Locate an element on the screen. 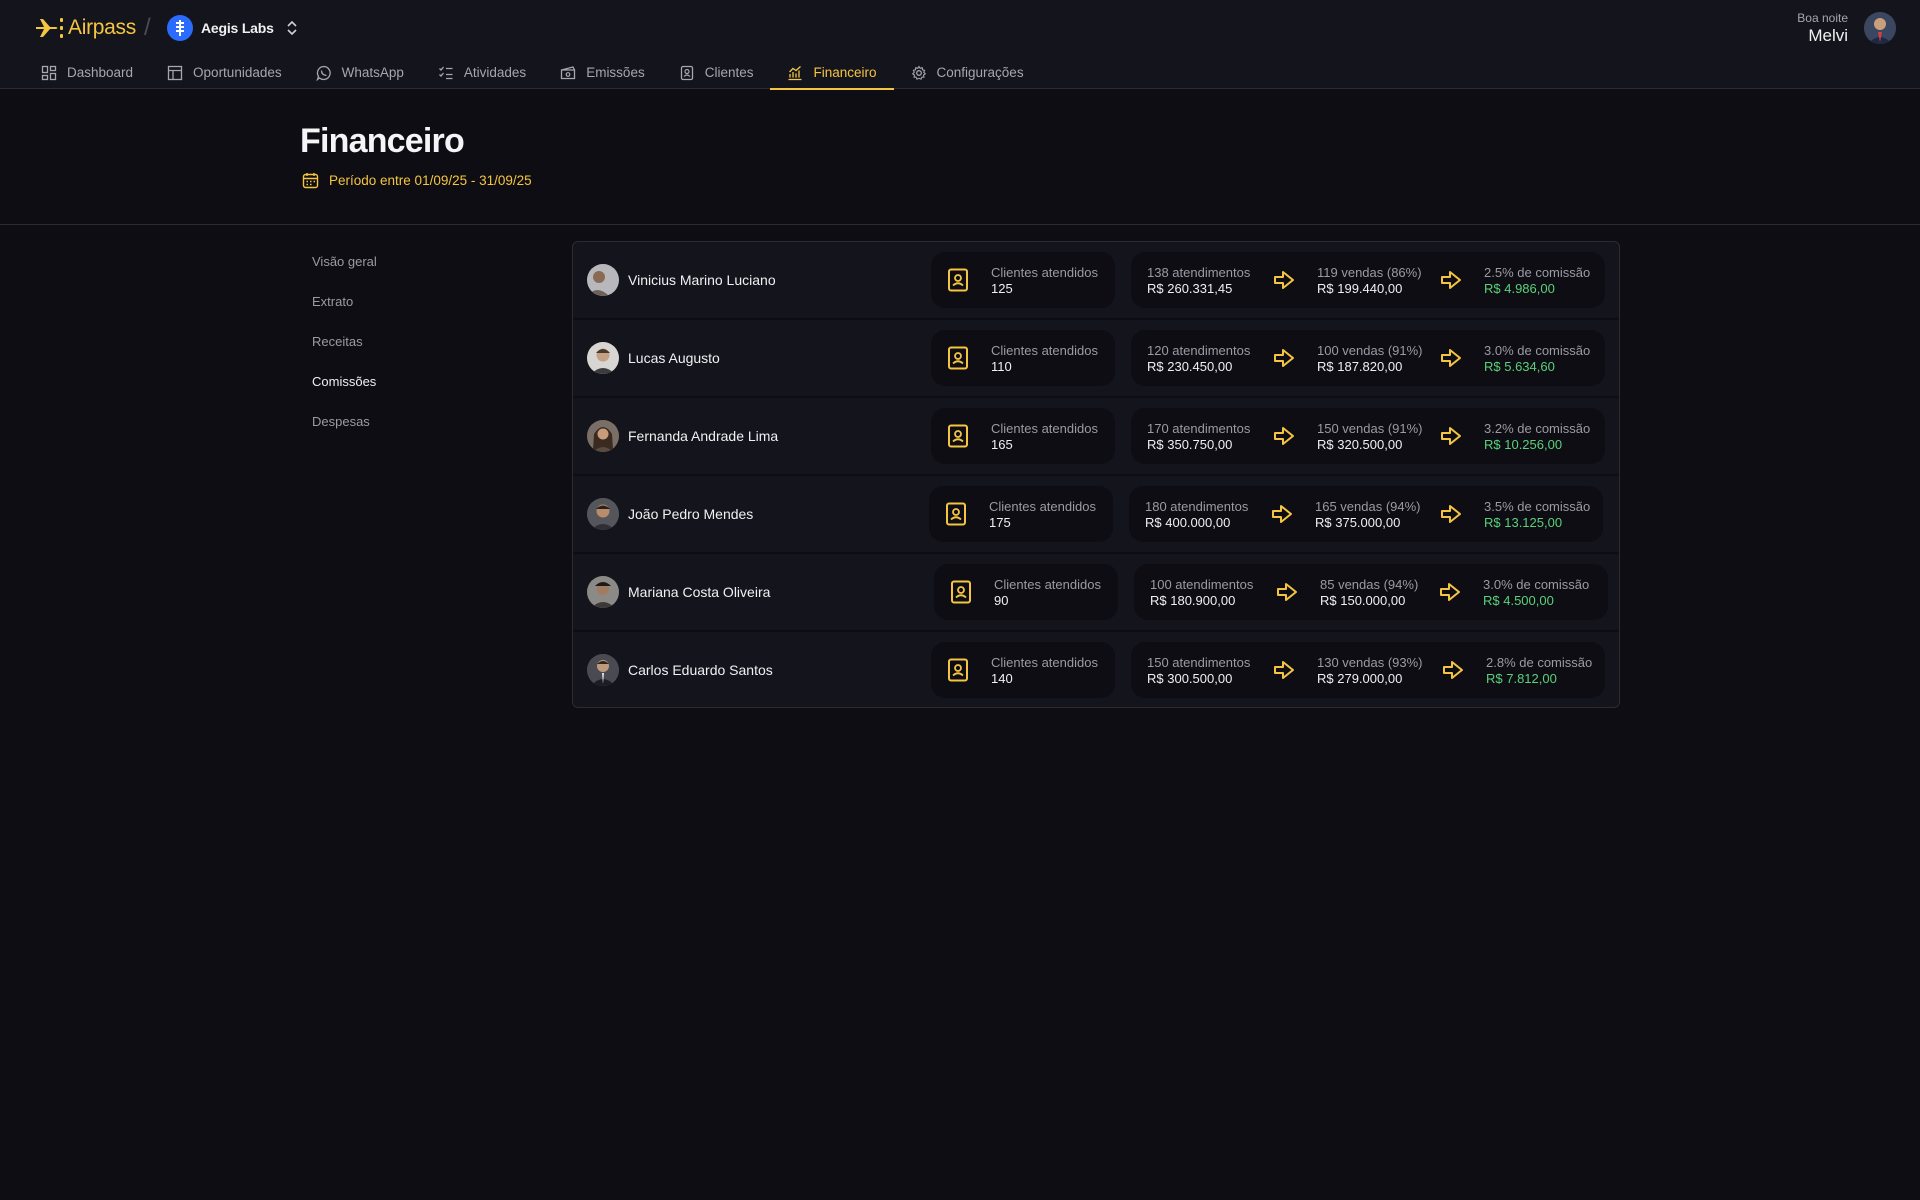  brand-logo: Airpass is located at coordinates (85, 28).